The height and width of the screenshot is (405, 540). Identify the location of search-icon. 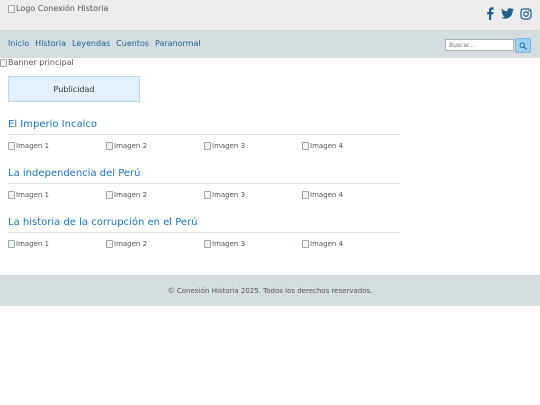
(523, 46).